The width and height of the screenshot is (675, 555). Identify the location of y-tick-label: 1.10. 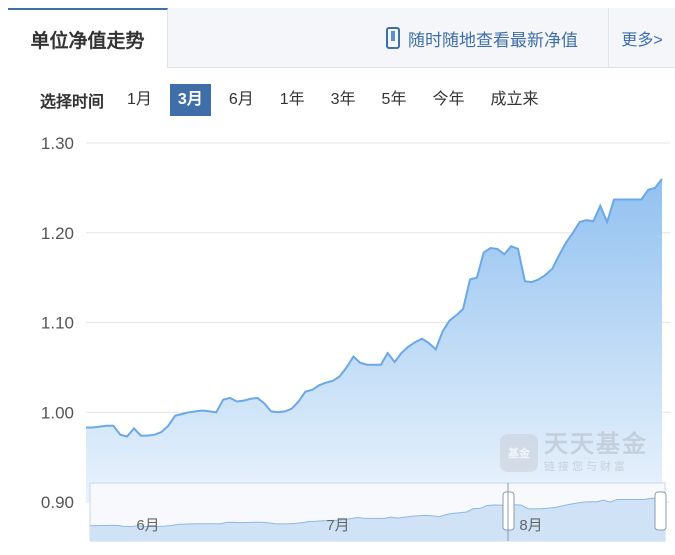
(57, 323).